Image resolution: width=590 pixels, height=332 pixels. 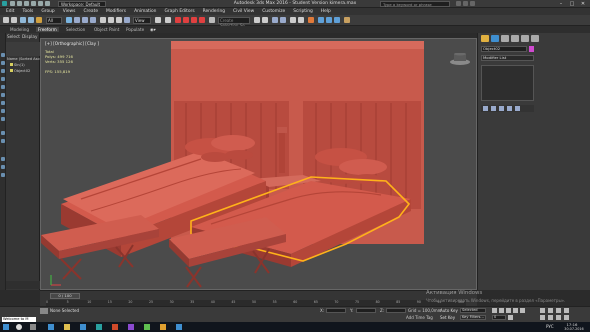 What do you see at coordinates (574, 329) in the screenshot?
I see `clock-date: 30.07.2016` at bounding box center [574, 329].